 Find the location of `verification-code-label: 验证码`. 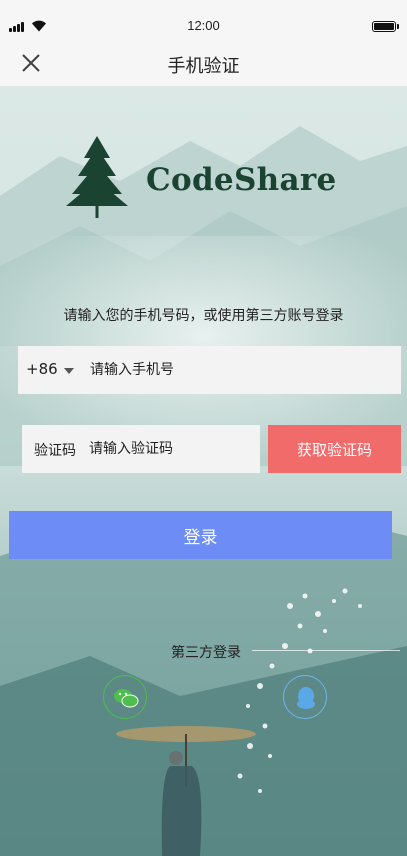

verification-code-label: 验证码 is located at coordinates (55, 451).